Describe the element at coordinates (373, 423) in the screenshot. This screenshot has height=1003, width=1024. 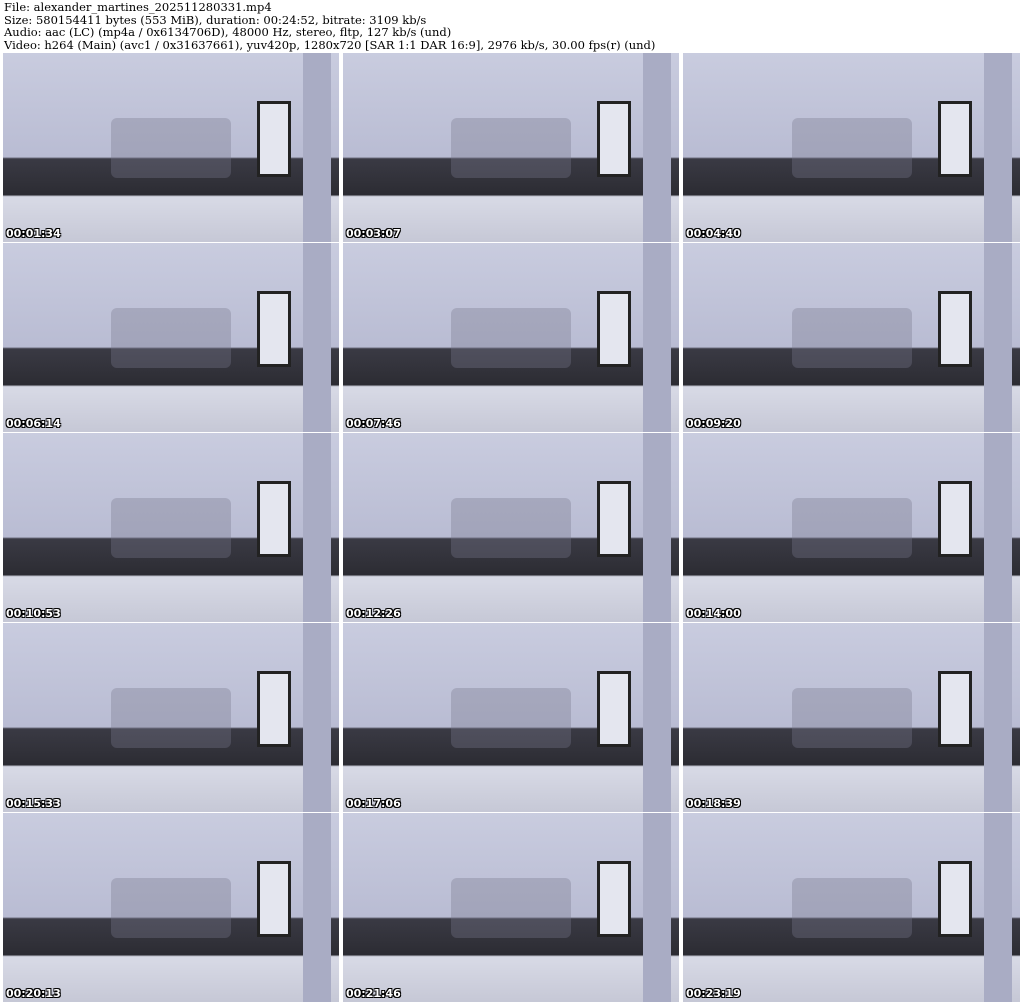
I see `timestamp-label: 00:07:46` at that location.